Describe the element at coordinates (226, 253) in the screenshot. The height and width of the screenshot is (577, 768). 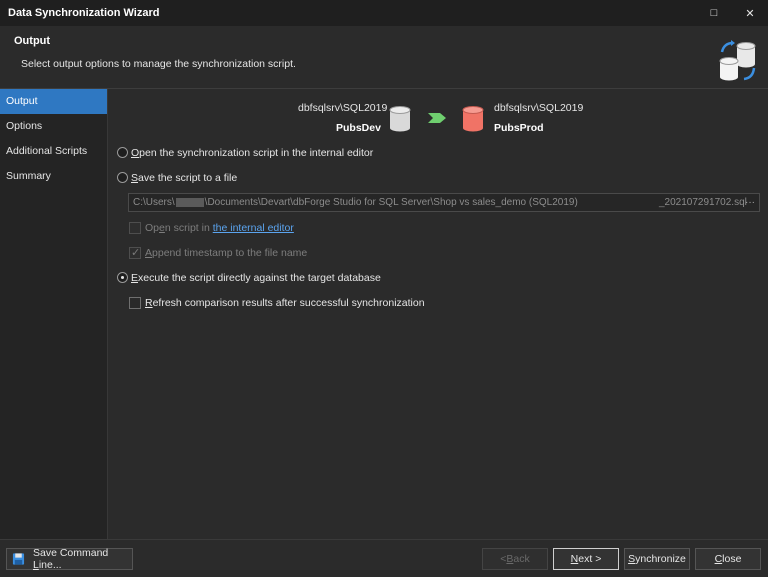
I see `append-timestamp-label: Append timestamp to the file name` at that location.